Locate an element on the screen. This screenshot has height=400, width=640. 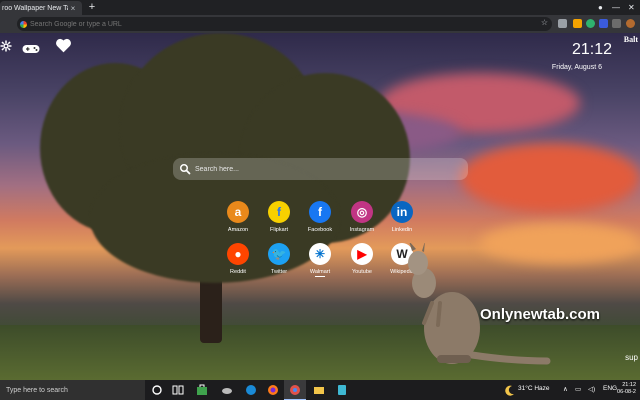
network-icon: ▭ is located at coordinates (578, 389).